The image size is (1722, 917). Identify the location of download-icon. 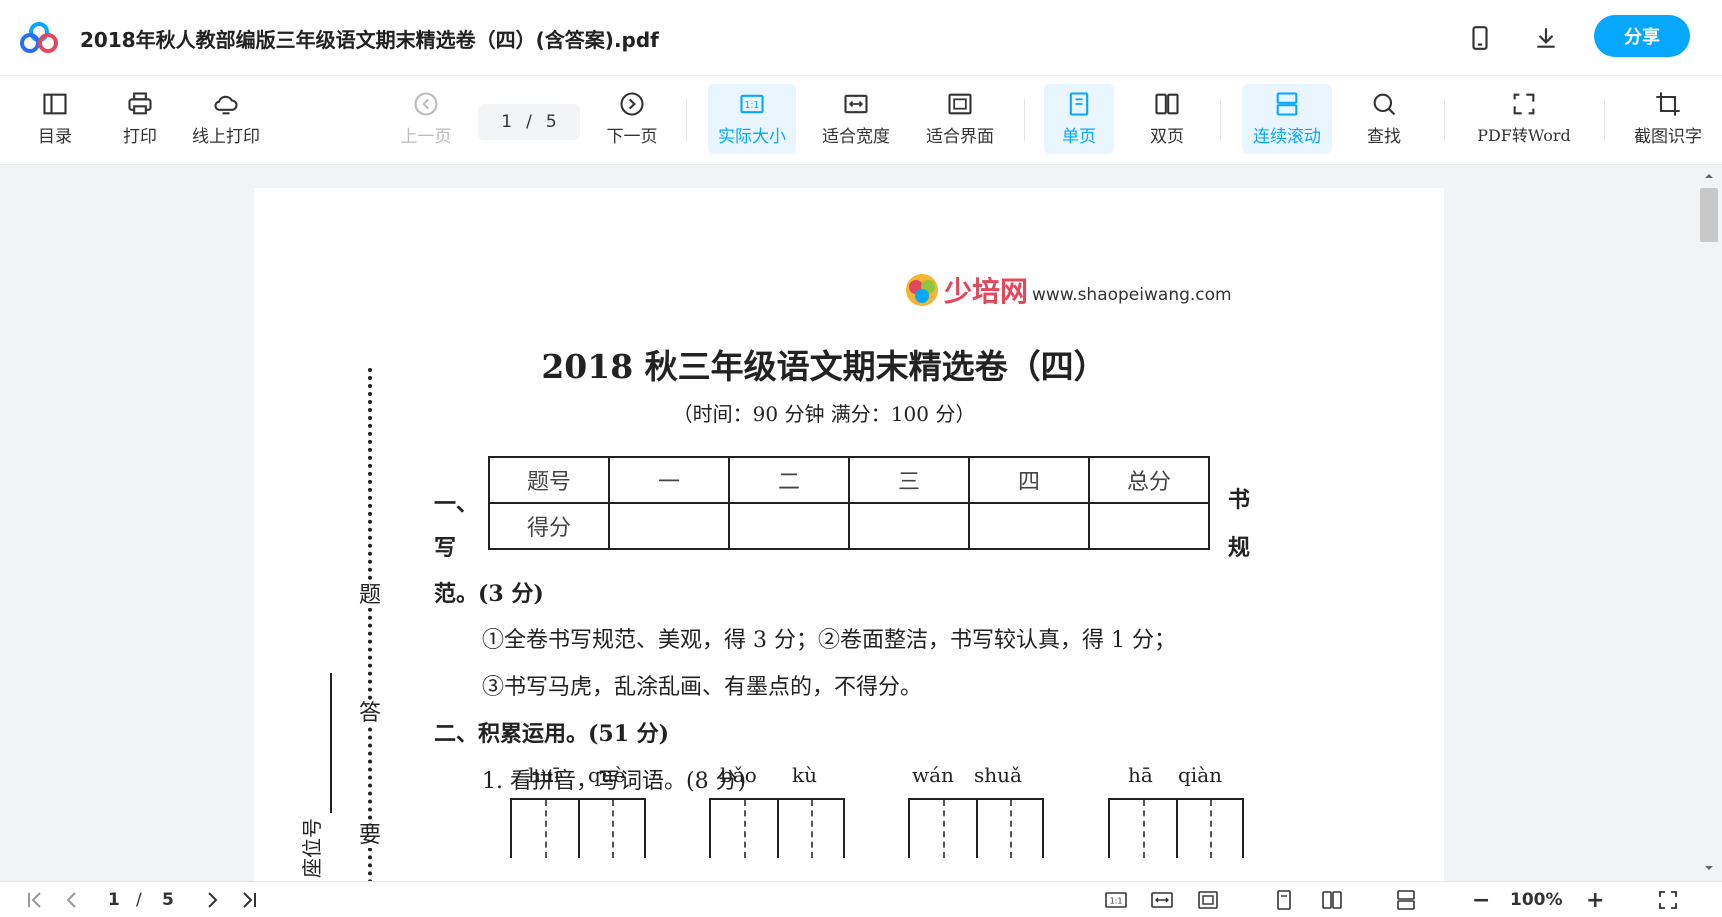
(1546, 38).